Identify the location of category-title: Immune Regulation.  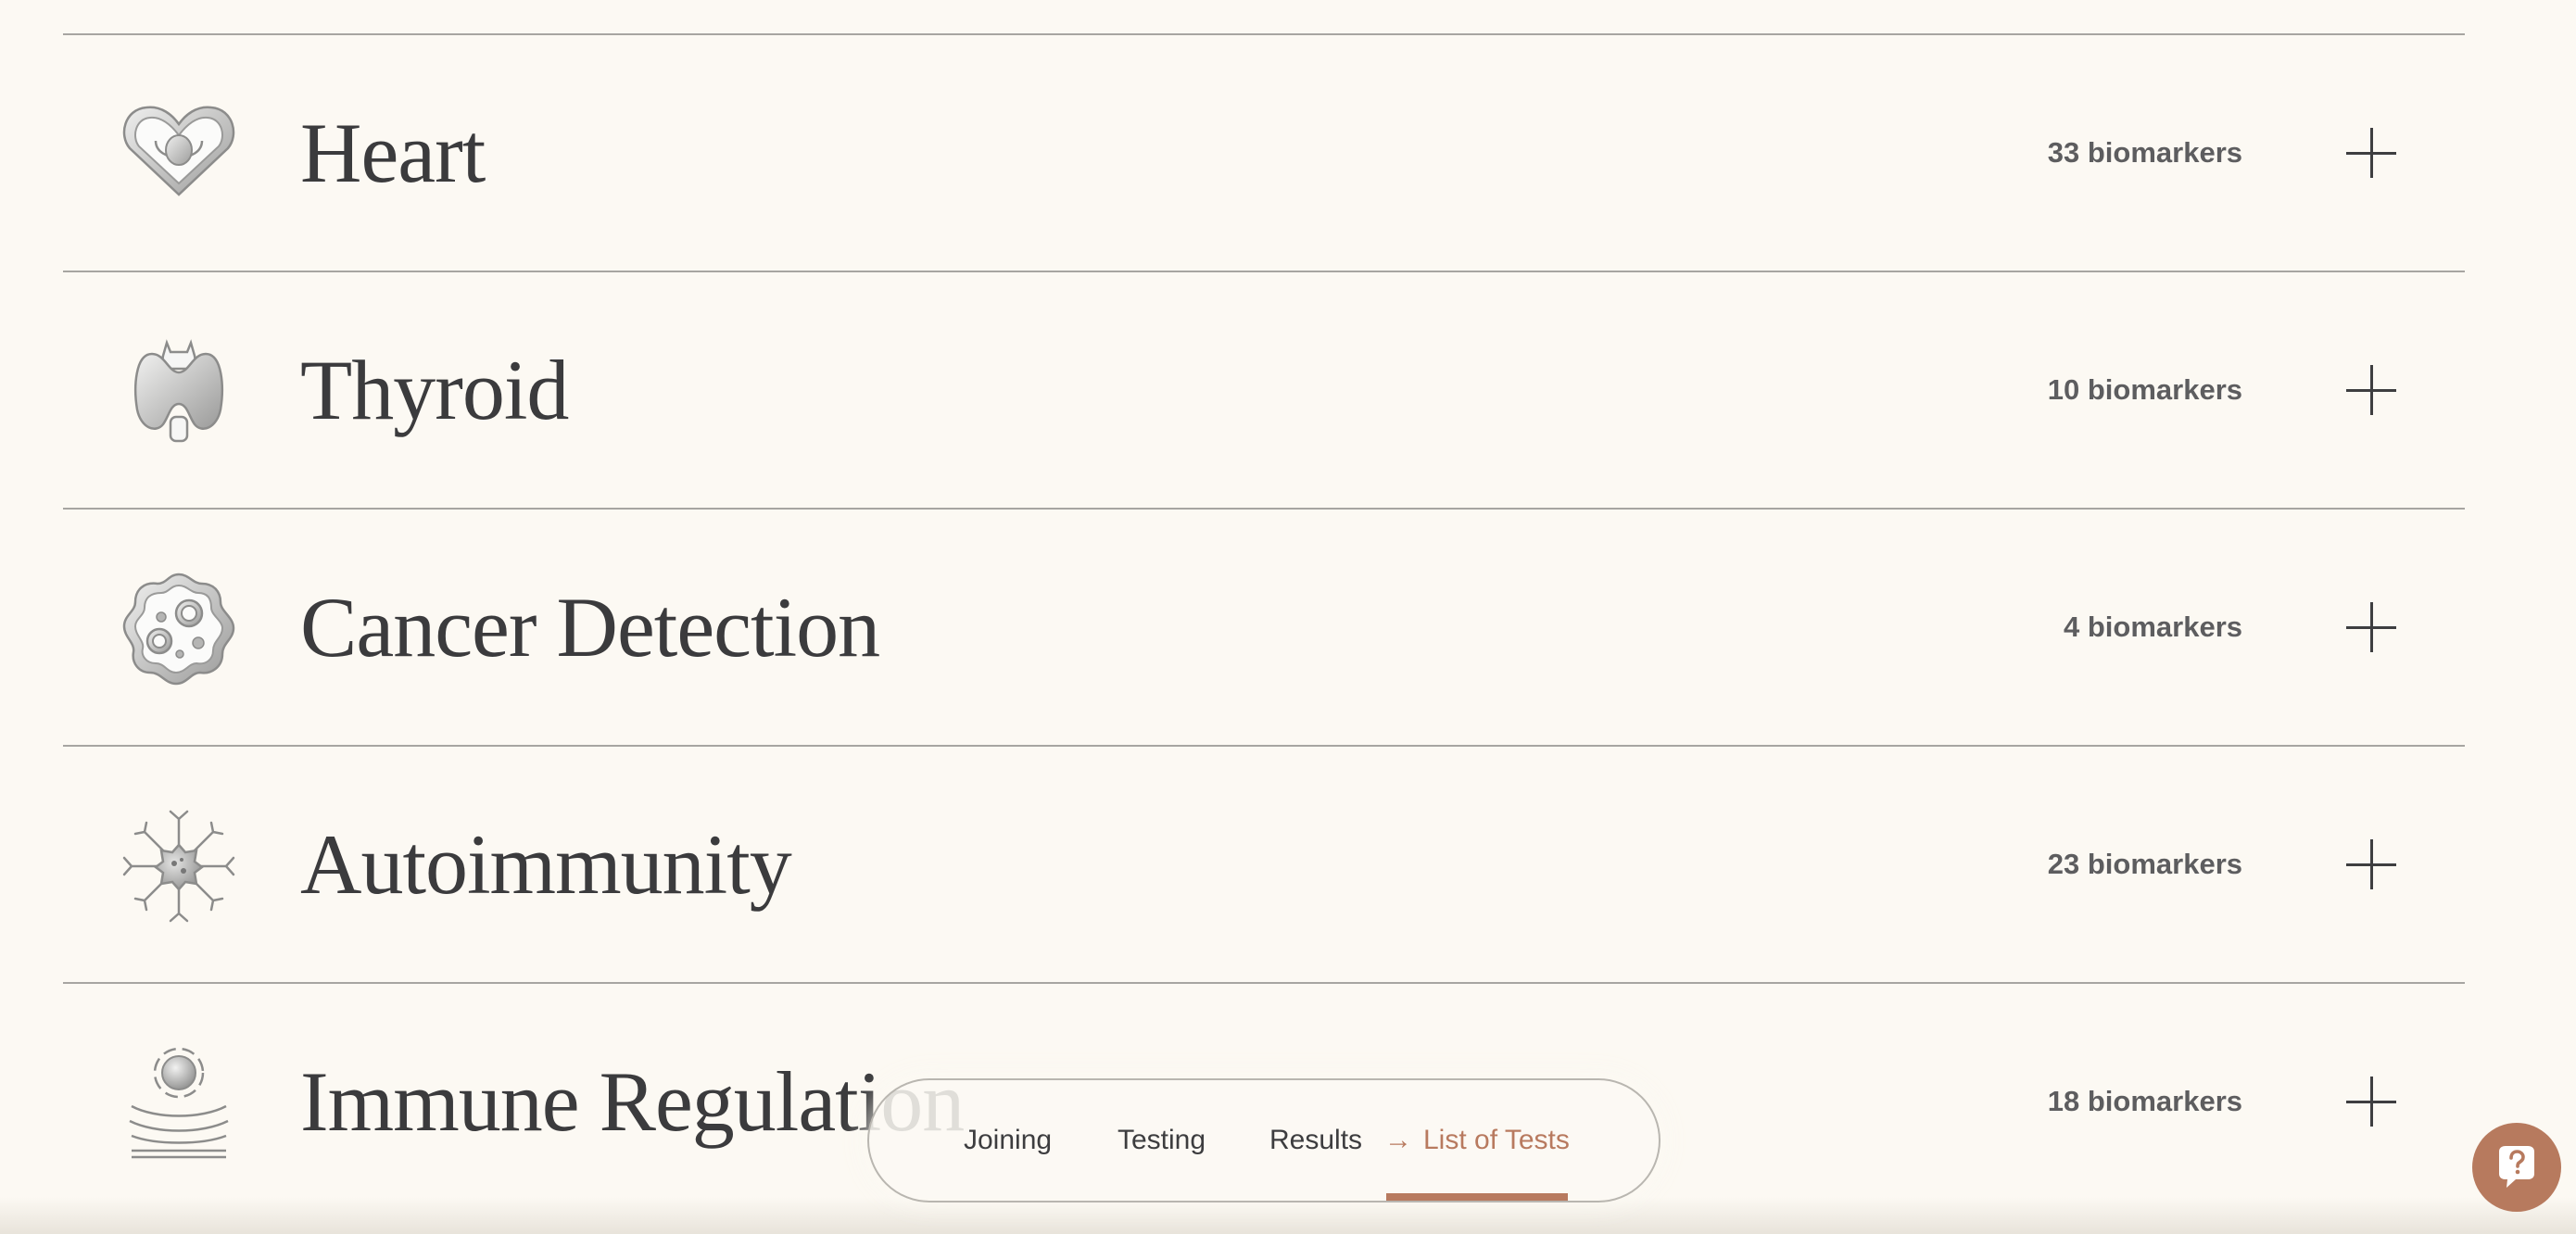
(632, 1101).